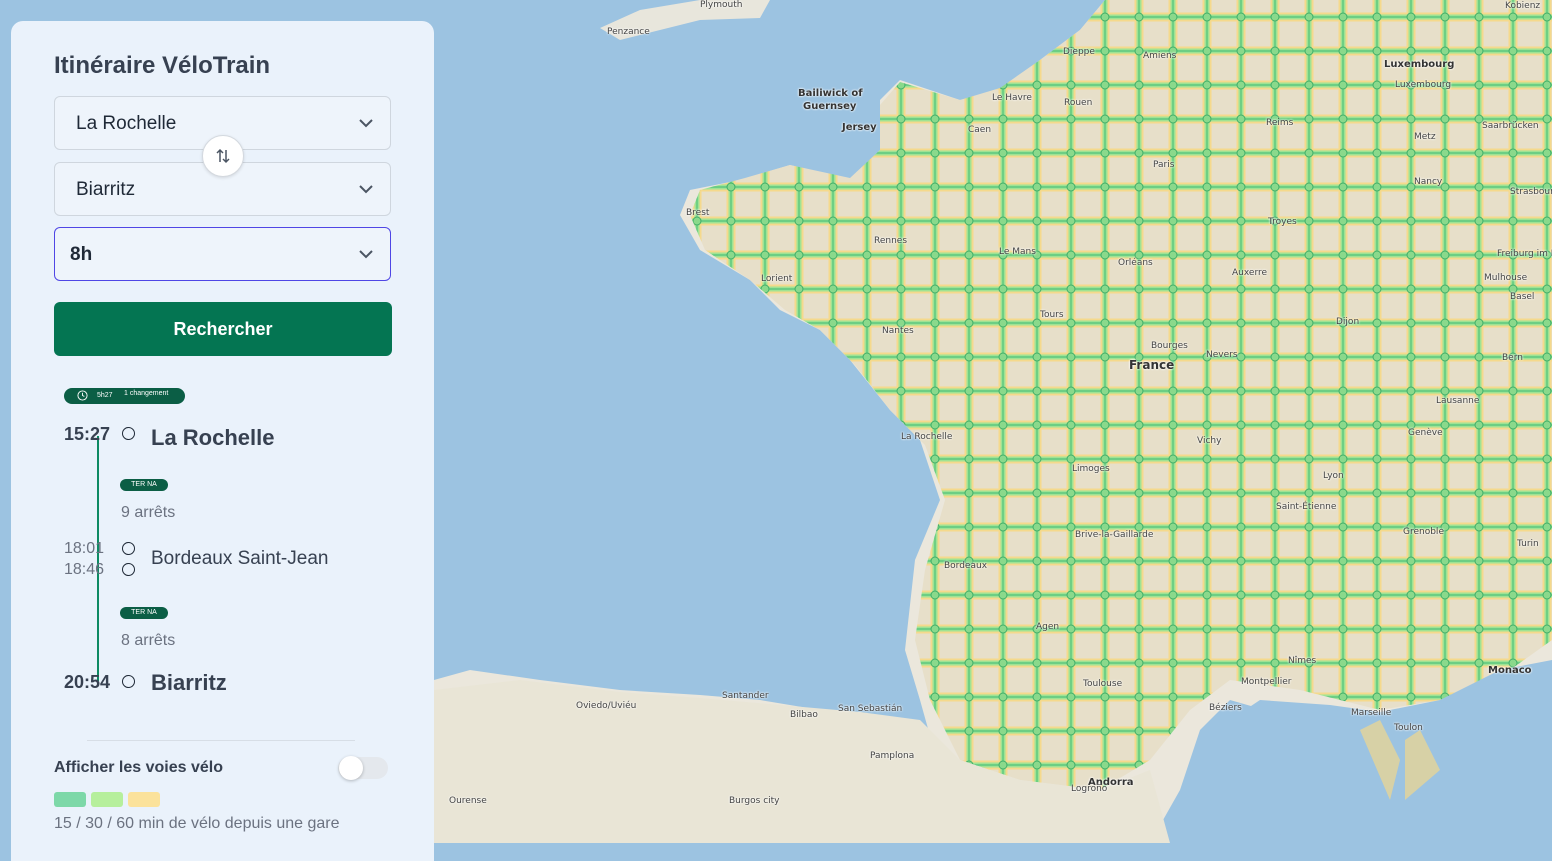  Describe the element at coordinates (1522, 297) in the screenshot. I see `map-place-label: Basel` at that location.